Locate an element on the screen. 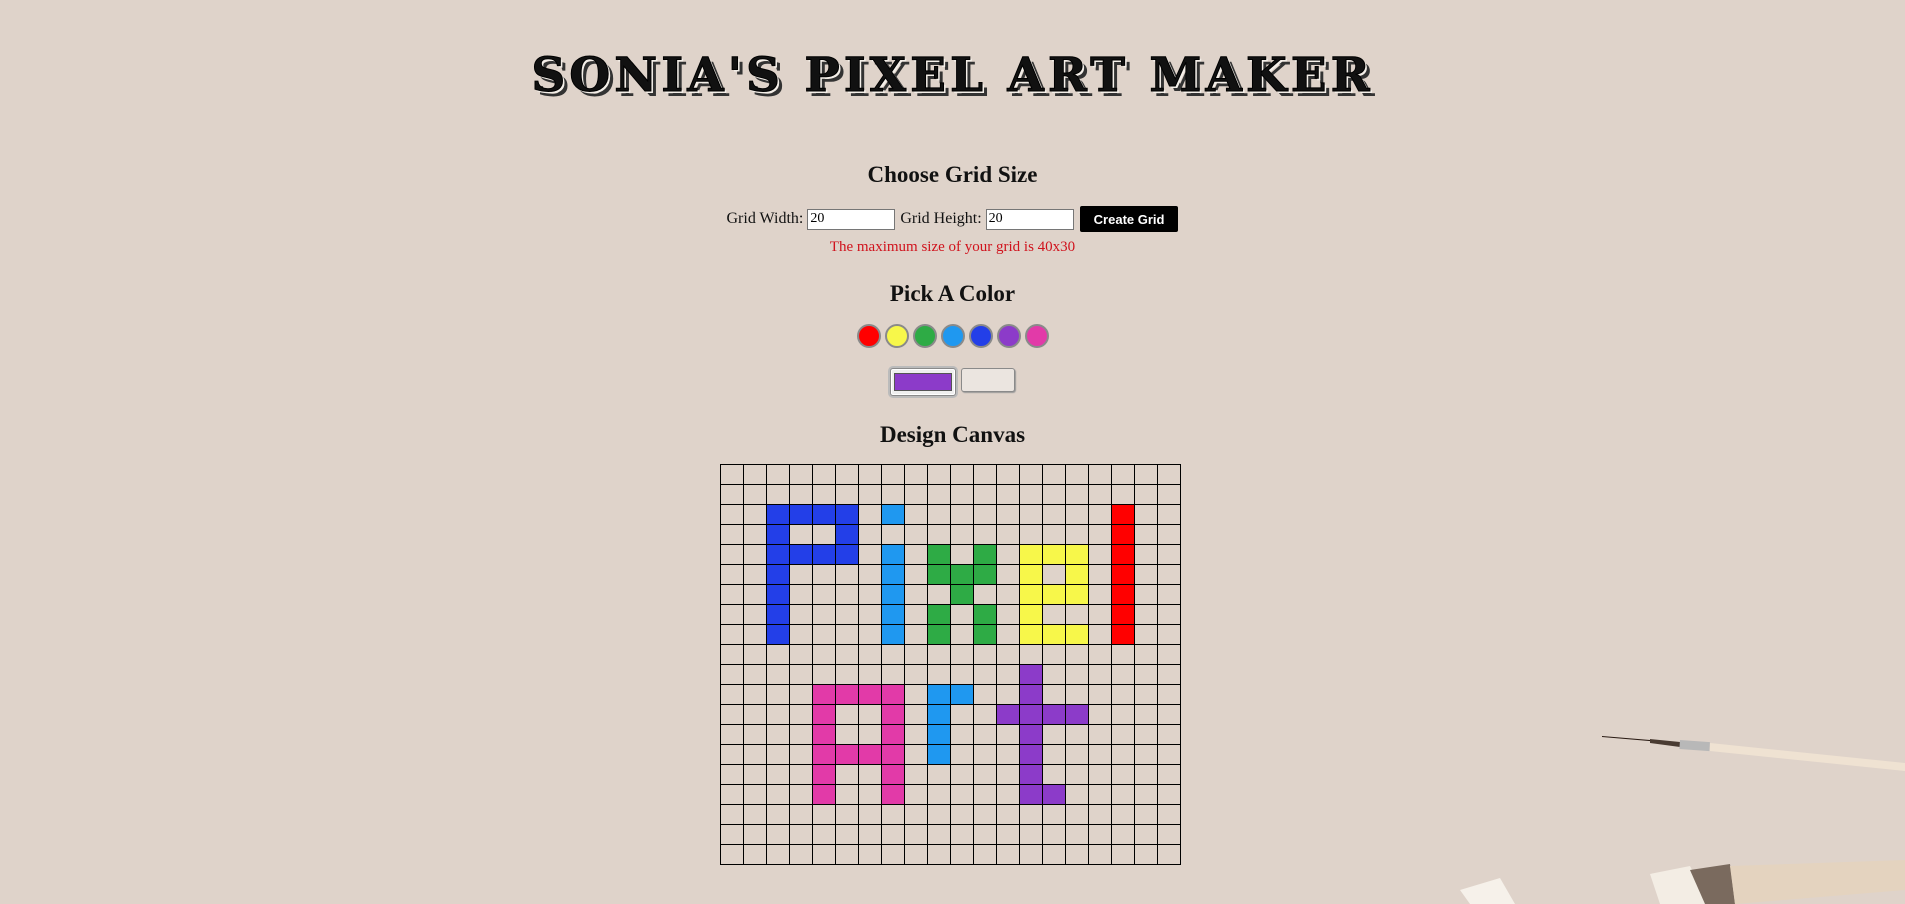  grid-width-input is located at coordinates (851, 219).